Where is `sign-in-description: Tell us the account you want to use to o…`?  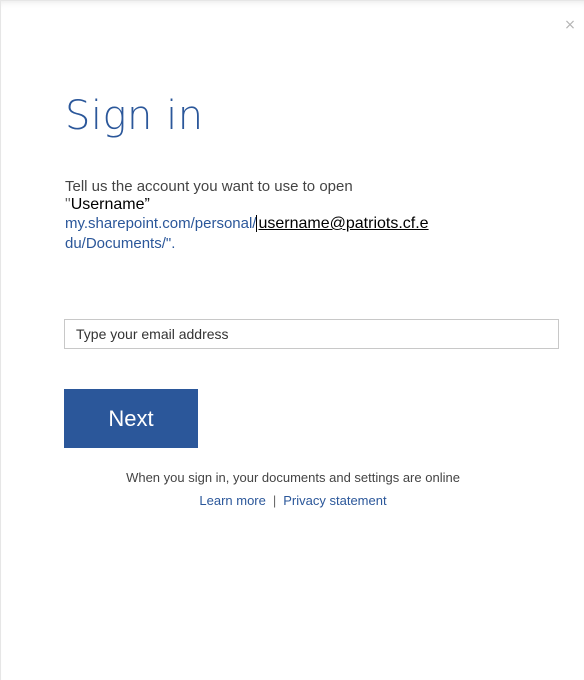 sign-in-description: Tell us the account you want to use to o… is located at coordinates (315, 216).